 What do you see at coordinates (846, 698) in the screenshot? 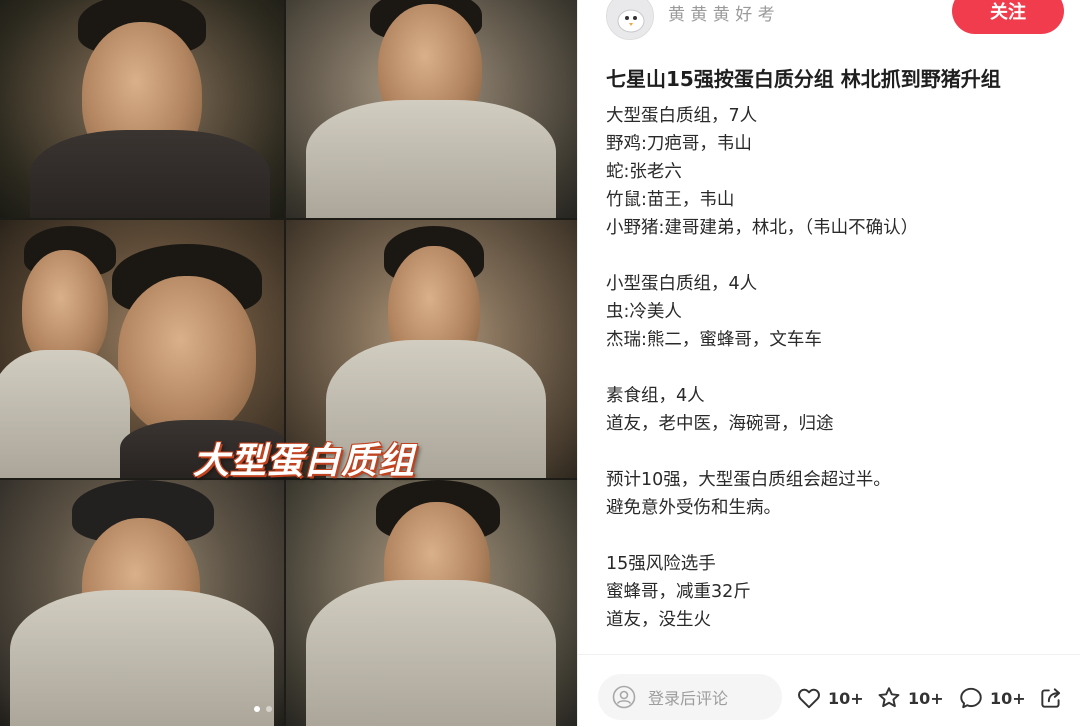
I see `like-count: 10+` at bounding box center [846, 698].